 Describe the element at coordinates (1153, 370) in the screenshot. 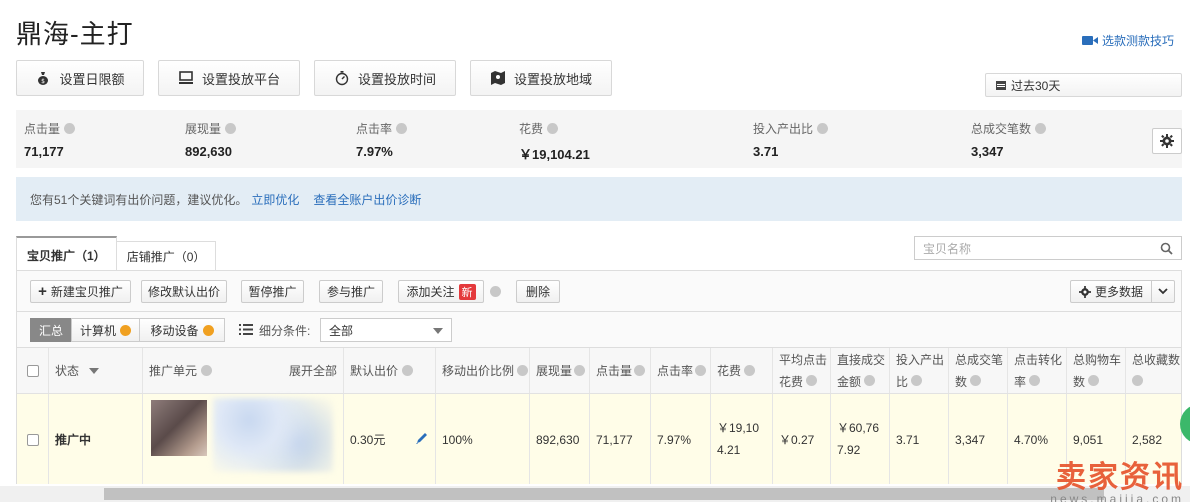

I see `fav-header: 总收藏数` at that location.